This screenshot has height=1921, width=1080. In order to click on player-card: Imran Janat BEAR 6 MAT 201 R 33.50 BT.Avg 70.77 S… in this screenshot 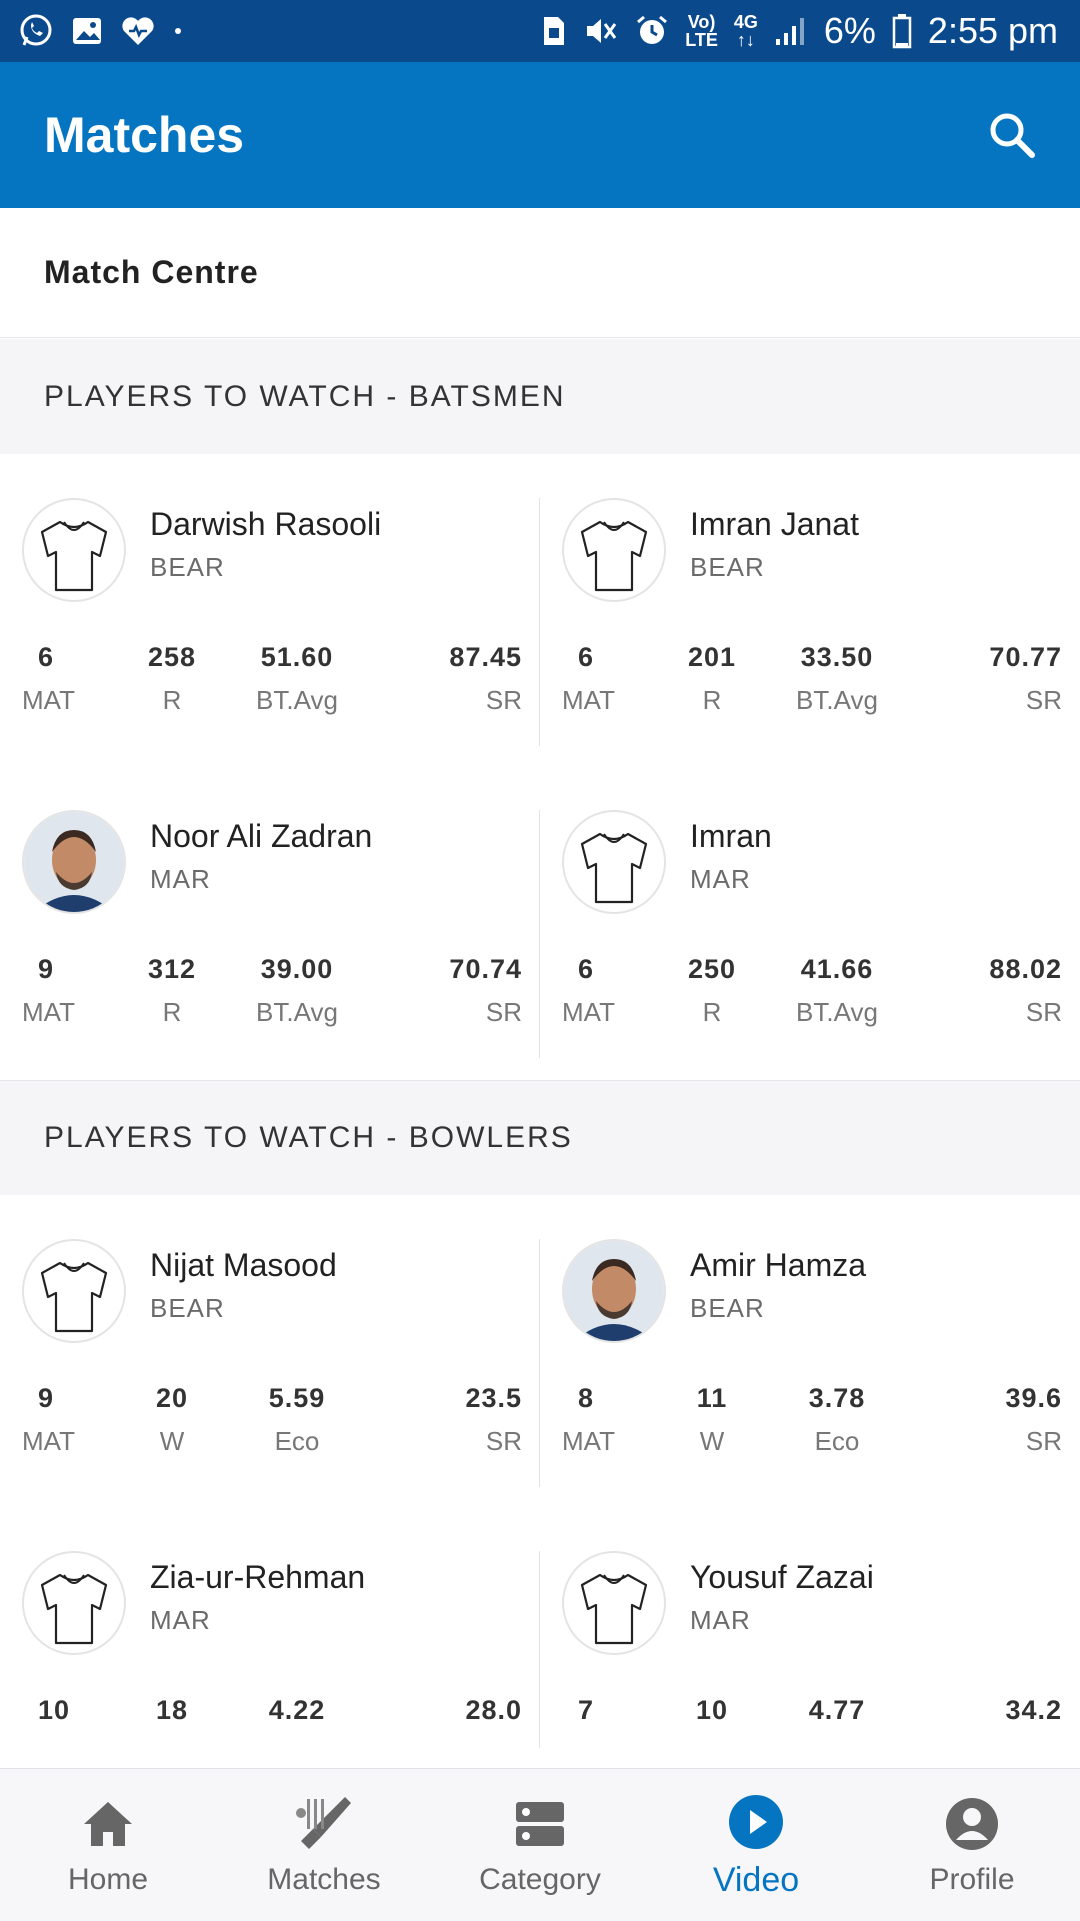, I will do `click(810, 610)`.